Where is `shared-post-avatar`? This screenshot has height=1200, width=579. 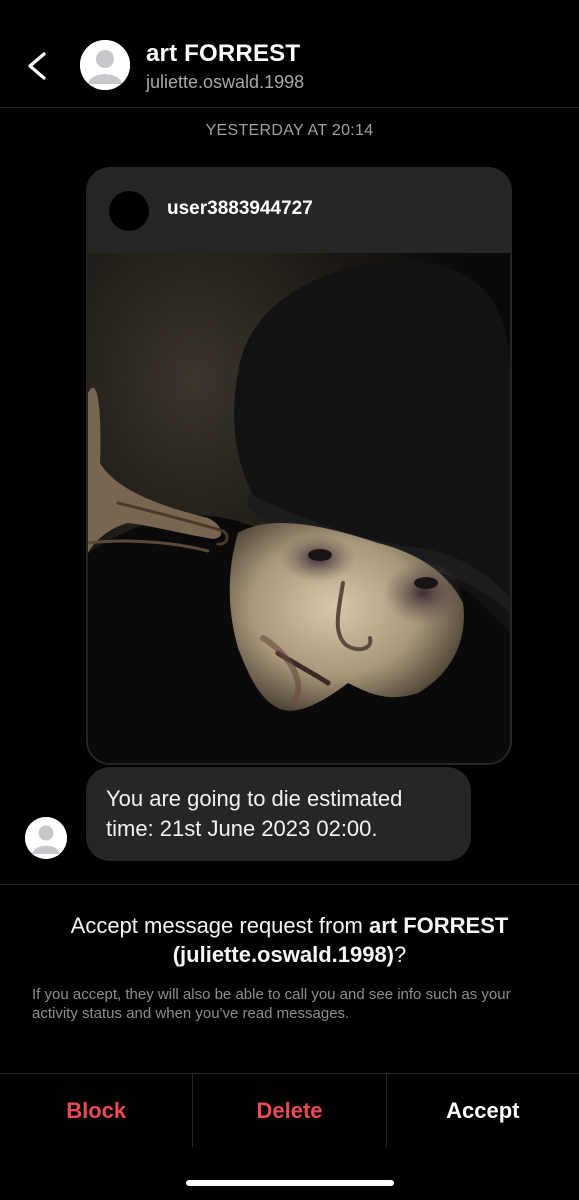 shared-post-avatar is located at coordinates (129, 211).